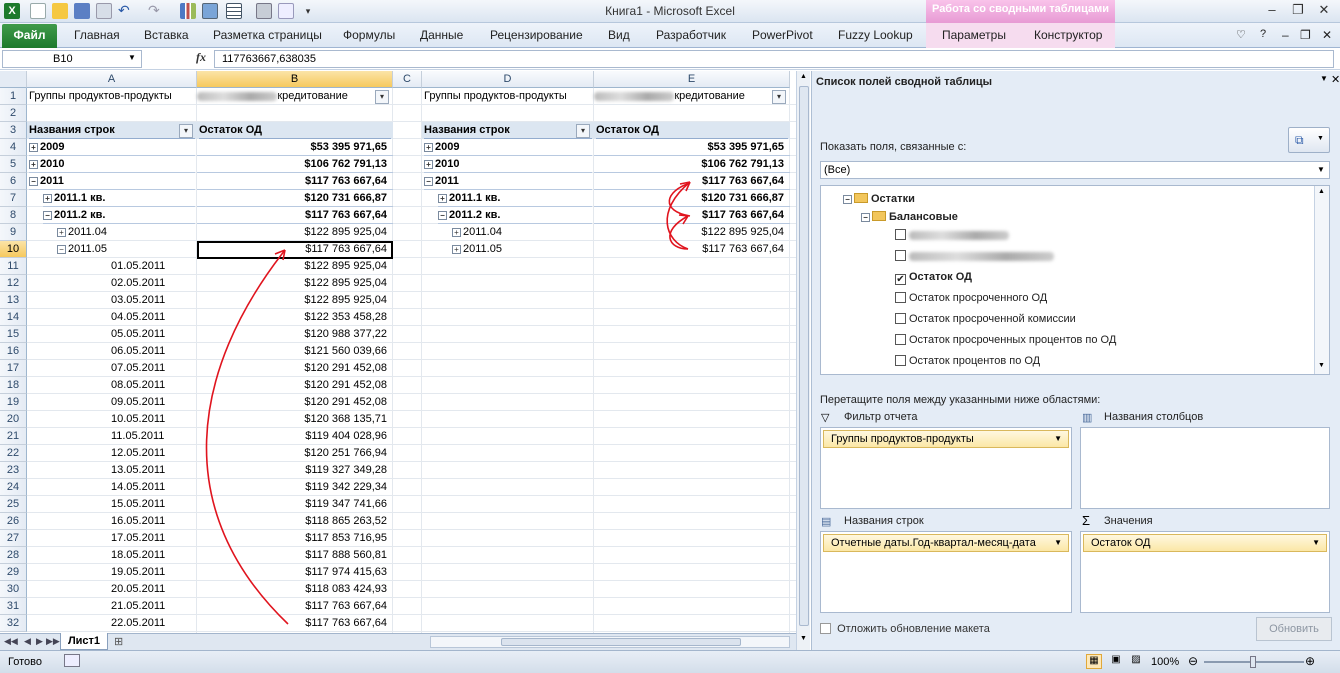  What do you see at coordinates (1321, 280) in the screenshot?
I see `tree-scrollbar: ▲ ▼` at bounding box center [1321, 280].